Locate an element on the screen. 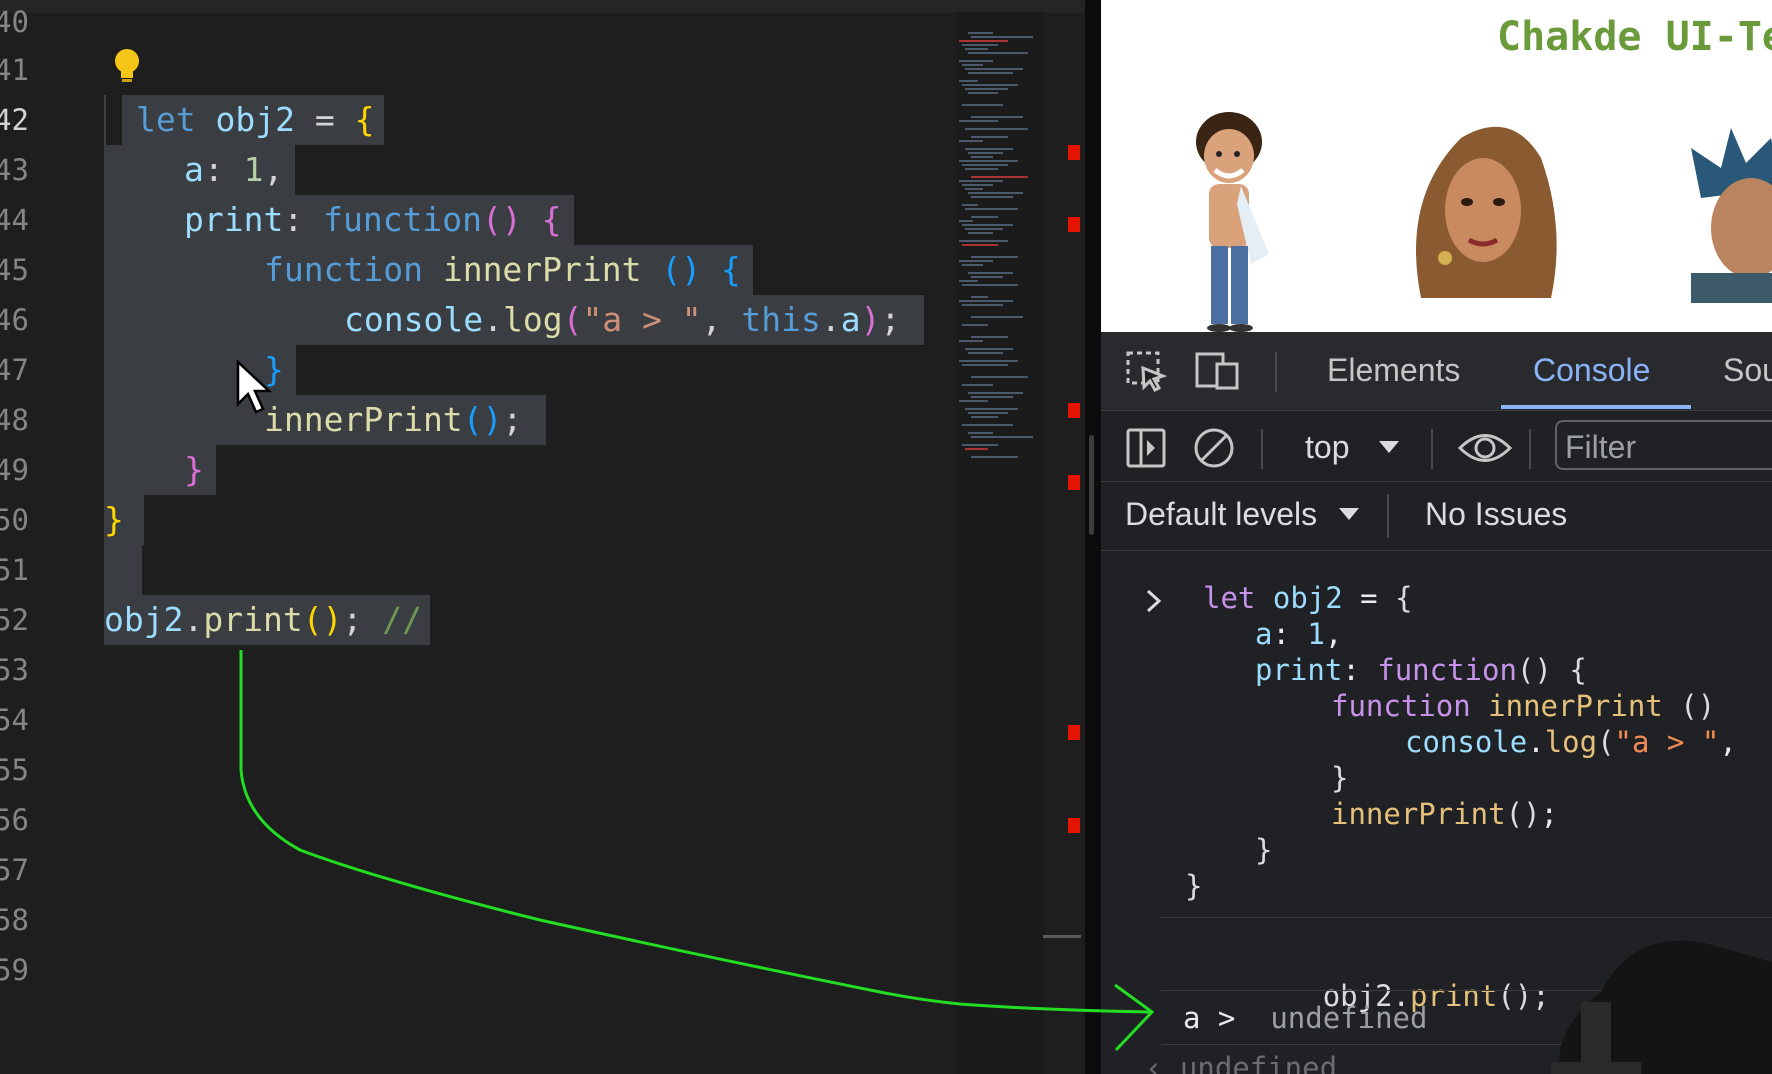 The image size is (1772, 1074). line-number: 53 is located at coordinates (17, 670).